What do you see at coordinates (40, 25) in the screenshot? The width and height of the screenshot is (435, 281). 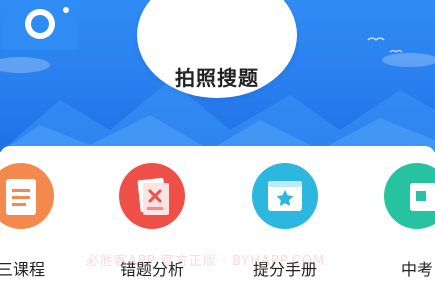 I see `camera-icon` at bounding box center [40, 25].